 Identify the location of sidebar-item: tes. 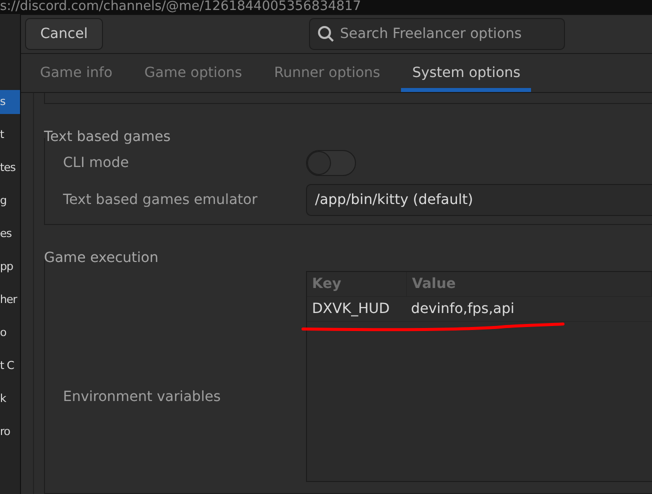
(10, 168).